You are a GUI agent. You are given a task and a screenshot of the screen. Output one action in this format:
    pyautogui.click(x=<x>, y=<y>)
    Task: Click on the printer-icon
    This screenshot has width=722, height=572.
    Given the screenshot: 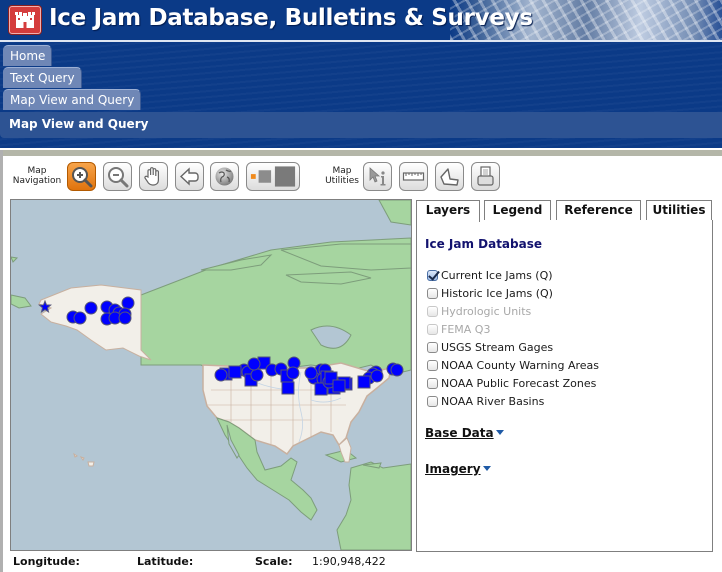 What is the action you would take?
    pyautogui.click(x=485, y=176)
    